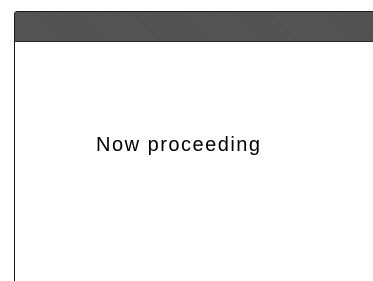 Image resolution: width=373 pixels, height=281 pixels. What do you see at coordinates (179, 145) in the screenshot?
I see `status-message: Now proceeding` at bounding box center [179, 145].